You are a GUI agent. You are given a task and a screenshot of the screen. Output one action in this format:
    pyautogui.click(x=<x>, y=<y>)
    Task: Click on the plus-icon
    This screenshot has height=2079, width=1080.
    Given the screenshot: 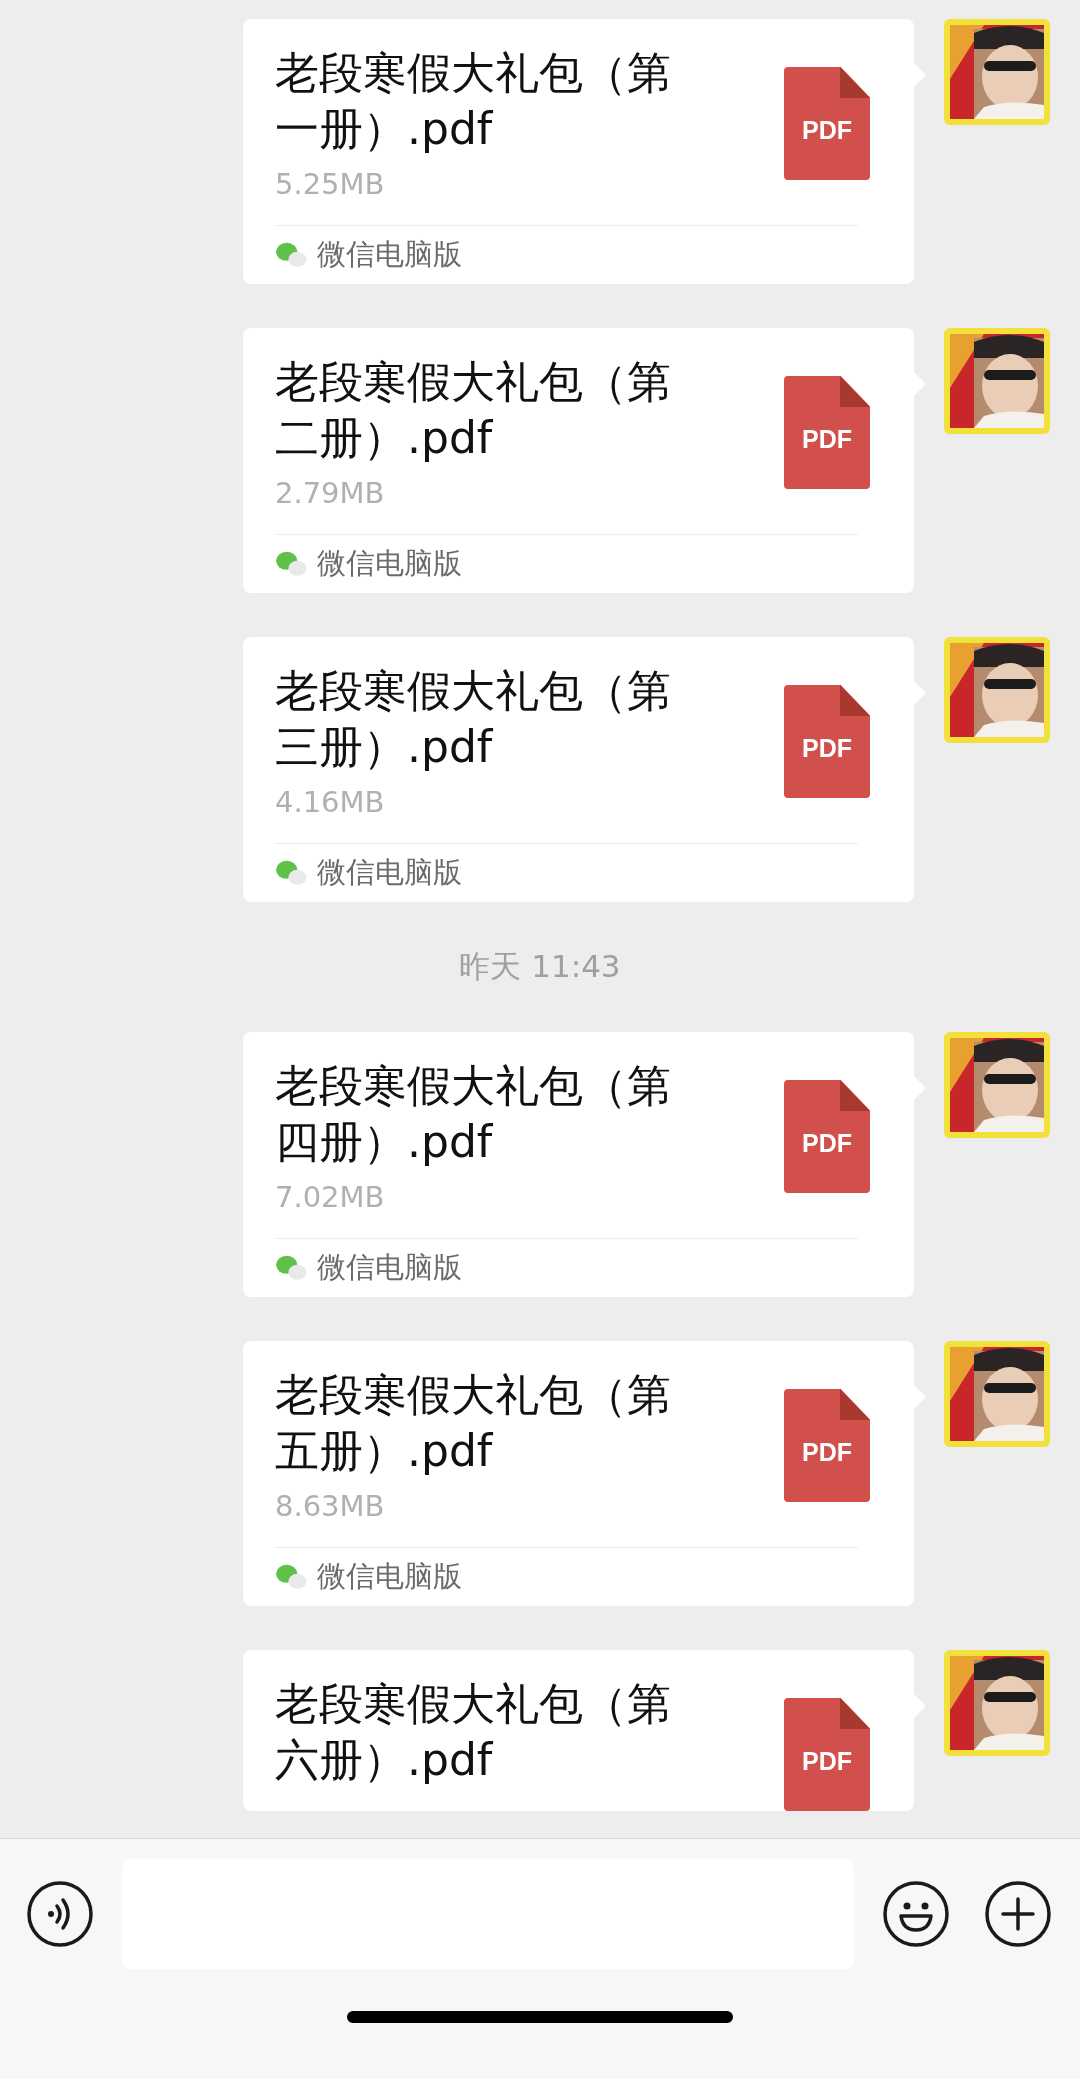 What is the action you would take?
    pyautogui.click(x=1018, y=1914)
    